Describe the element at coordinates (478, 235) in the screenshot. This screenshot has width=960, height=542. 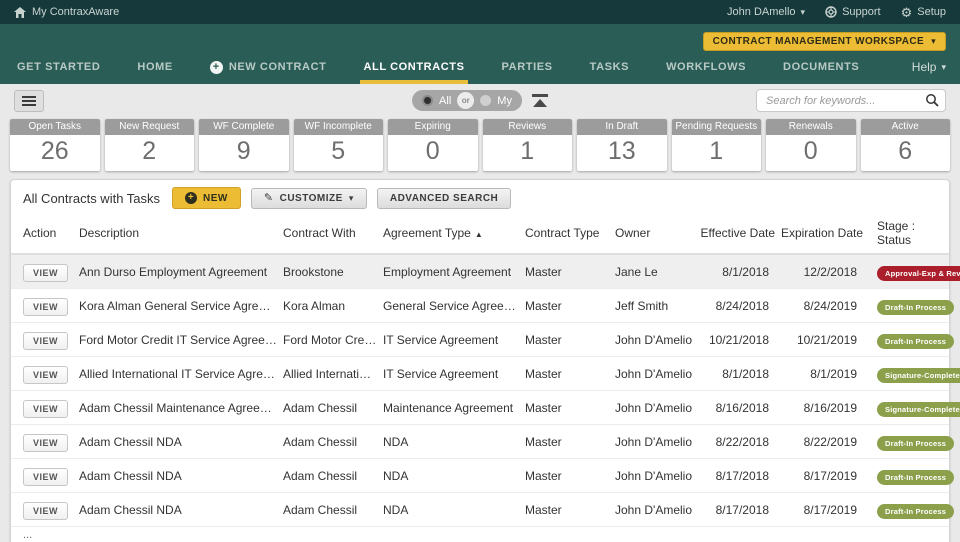
I see `sort-asc-icon: ▲` at that location.